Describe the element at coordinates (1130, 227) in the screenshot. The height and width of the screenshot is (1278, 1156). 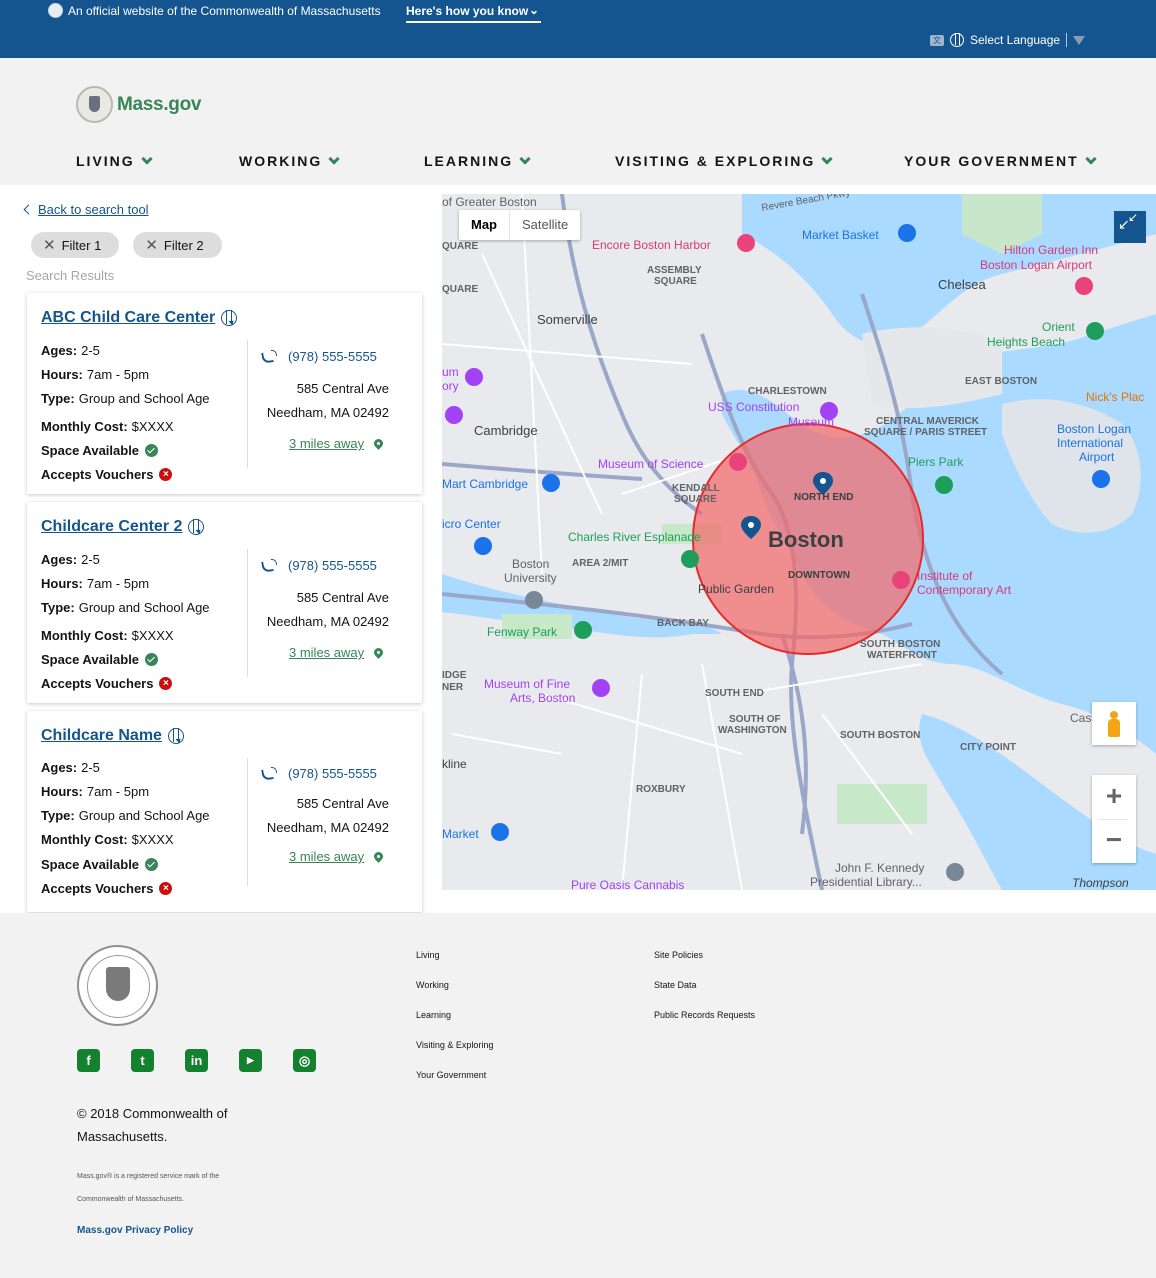
I see `exit-fullscreen-icon` at that location.